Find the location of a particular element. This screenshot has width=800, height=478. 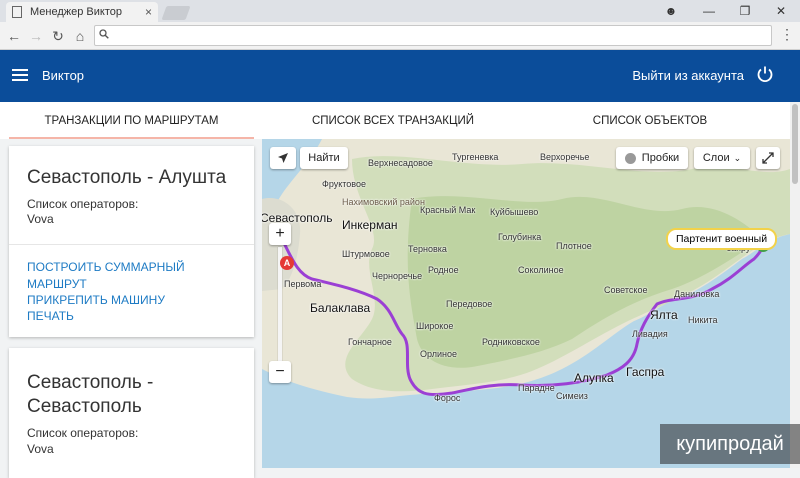

map-label: Орлиное is located at coordinates (438, 354).